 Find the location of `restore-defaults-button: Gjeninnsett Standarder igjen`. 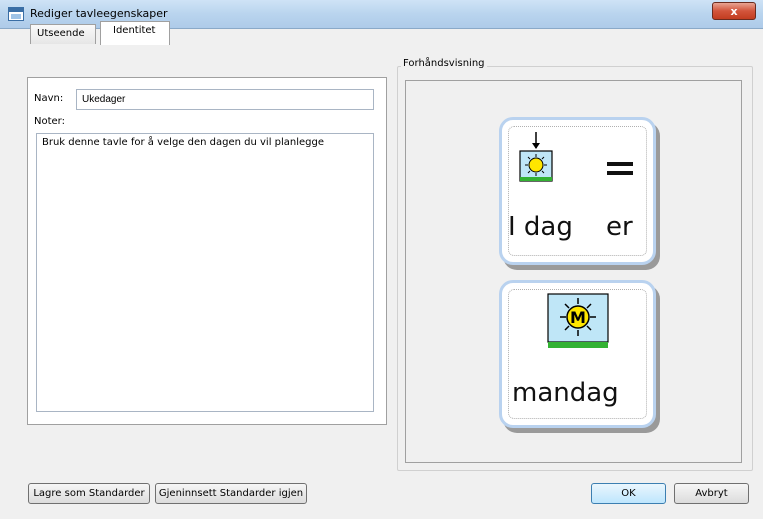

restore-defaults-button: Gjeninnsett Standarder igjen is located at coordinates (231, 493).